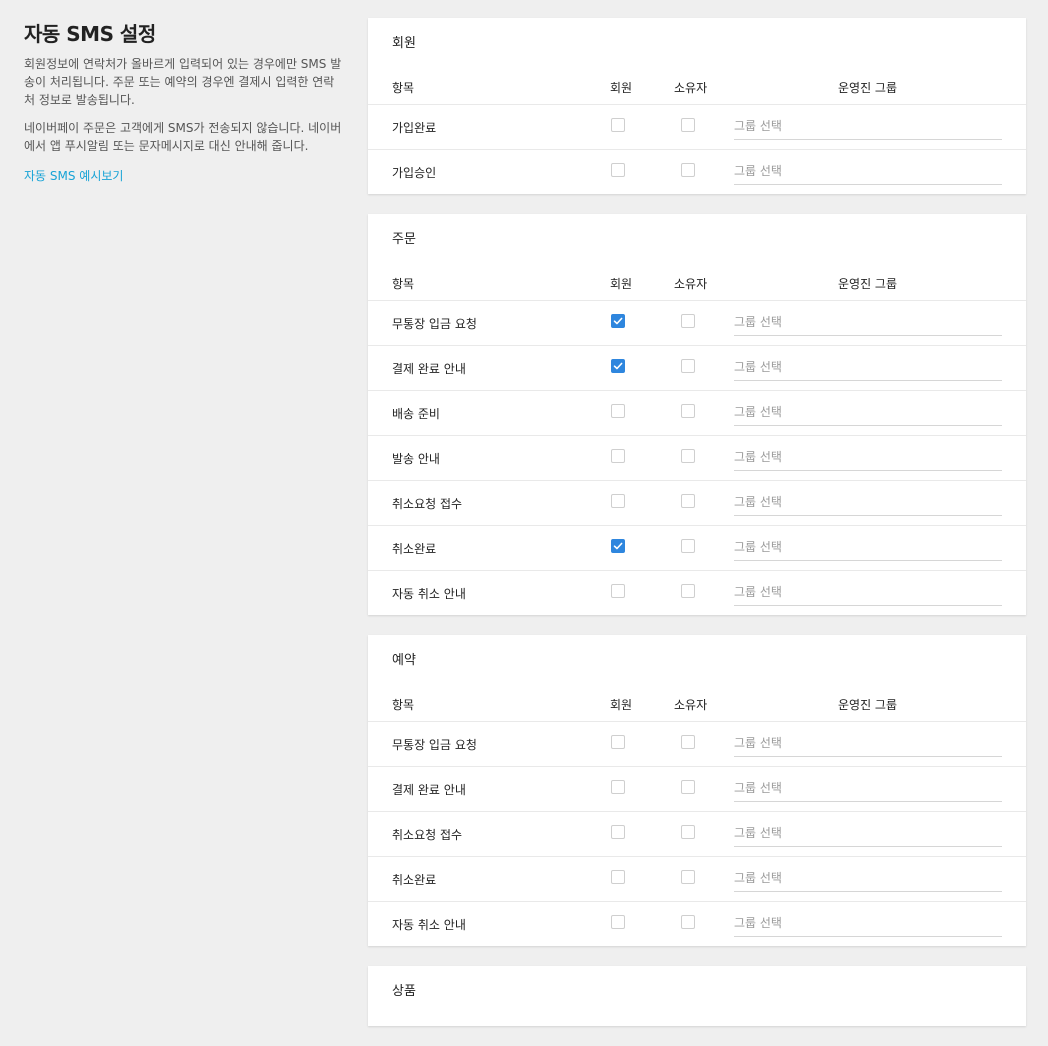  Describe the element at coordinates (73, 175) in the screenshot. I see `sms-preview-link: 자동 SMS 예시보기` at that location.